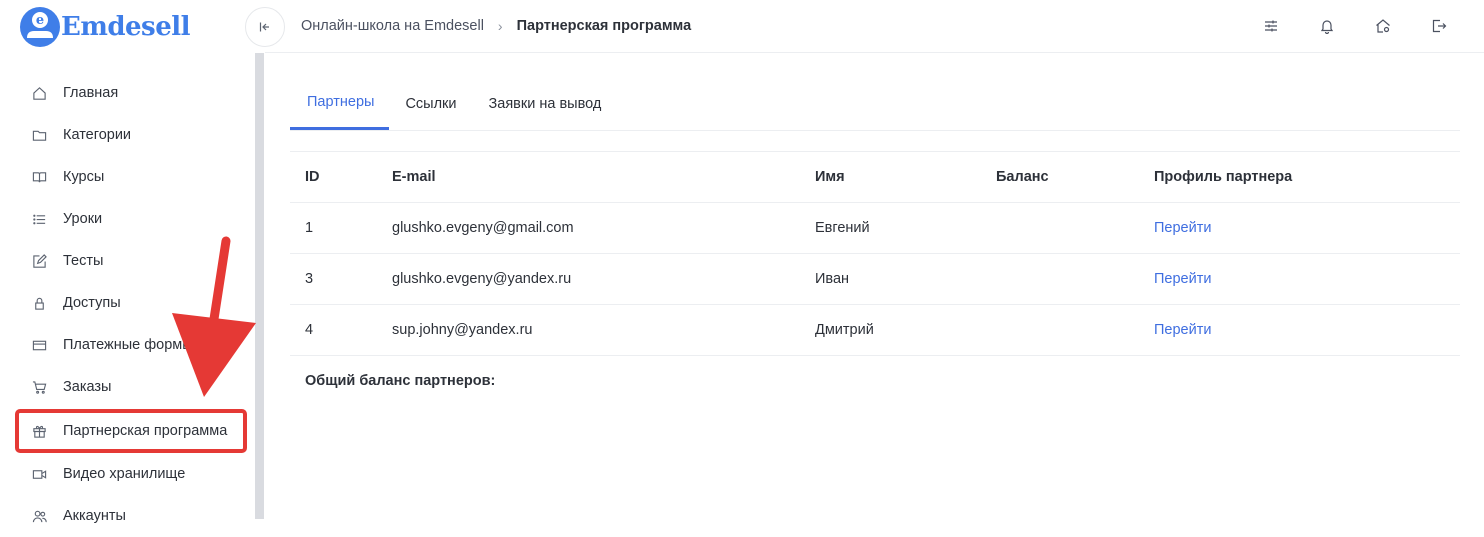 Image resolution: width=1484 pixels, height=537 pixels. I want to click on cell-name: Дмитрий, so click(890, 330).